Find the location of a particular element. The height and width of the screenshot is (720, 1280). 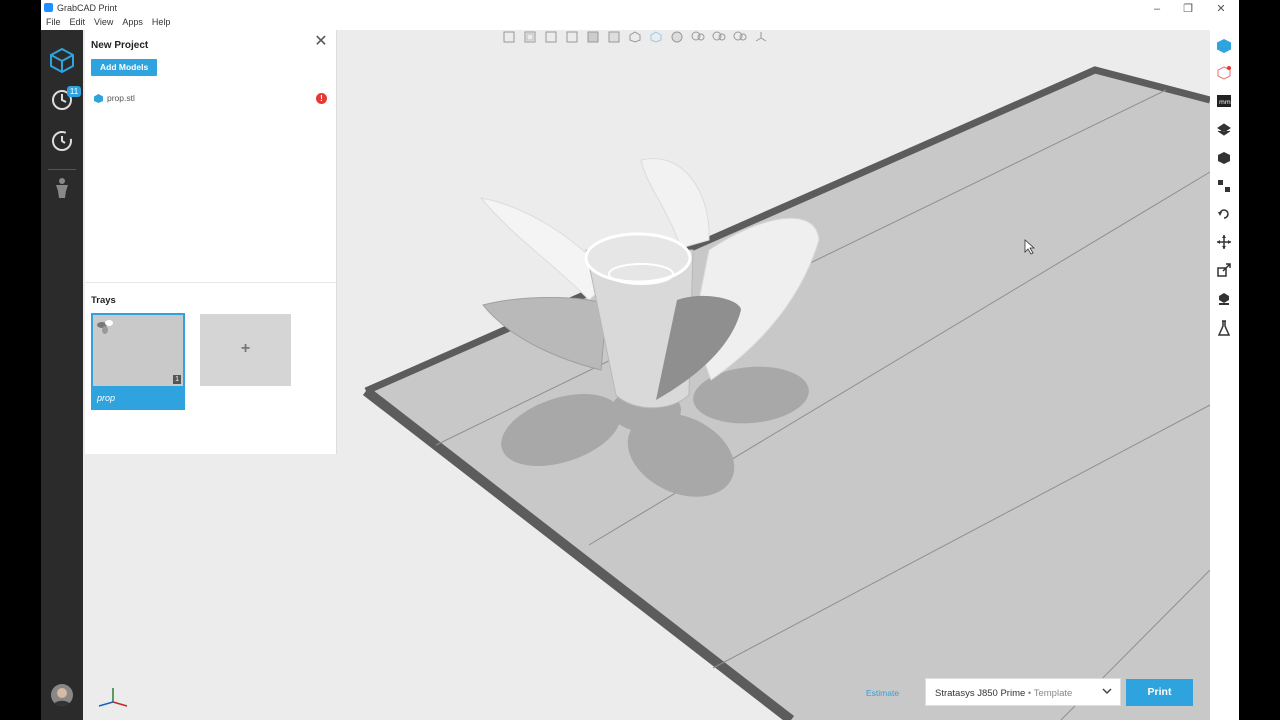

nav-prepare is located at coordinates (62, 60).